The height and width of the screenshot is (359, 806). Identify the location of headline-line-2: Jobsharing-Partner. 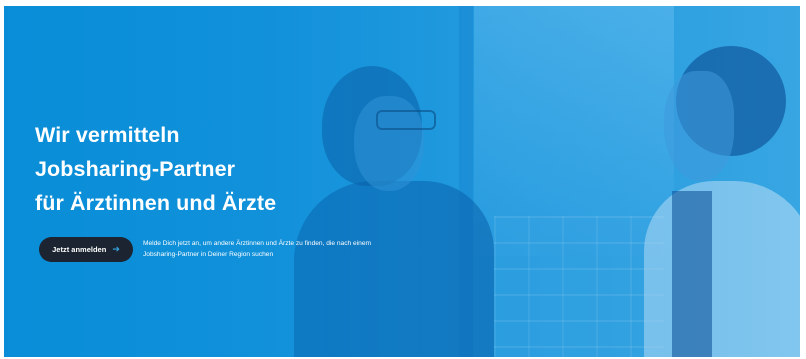
(135, 169).